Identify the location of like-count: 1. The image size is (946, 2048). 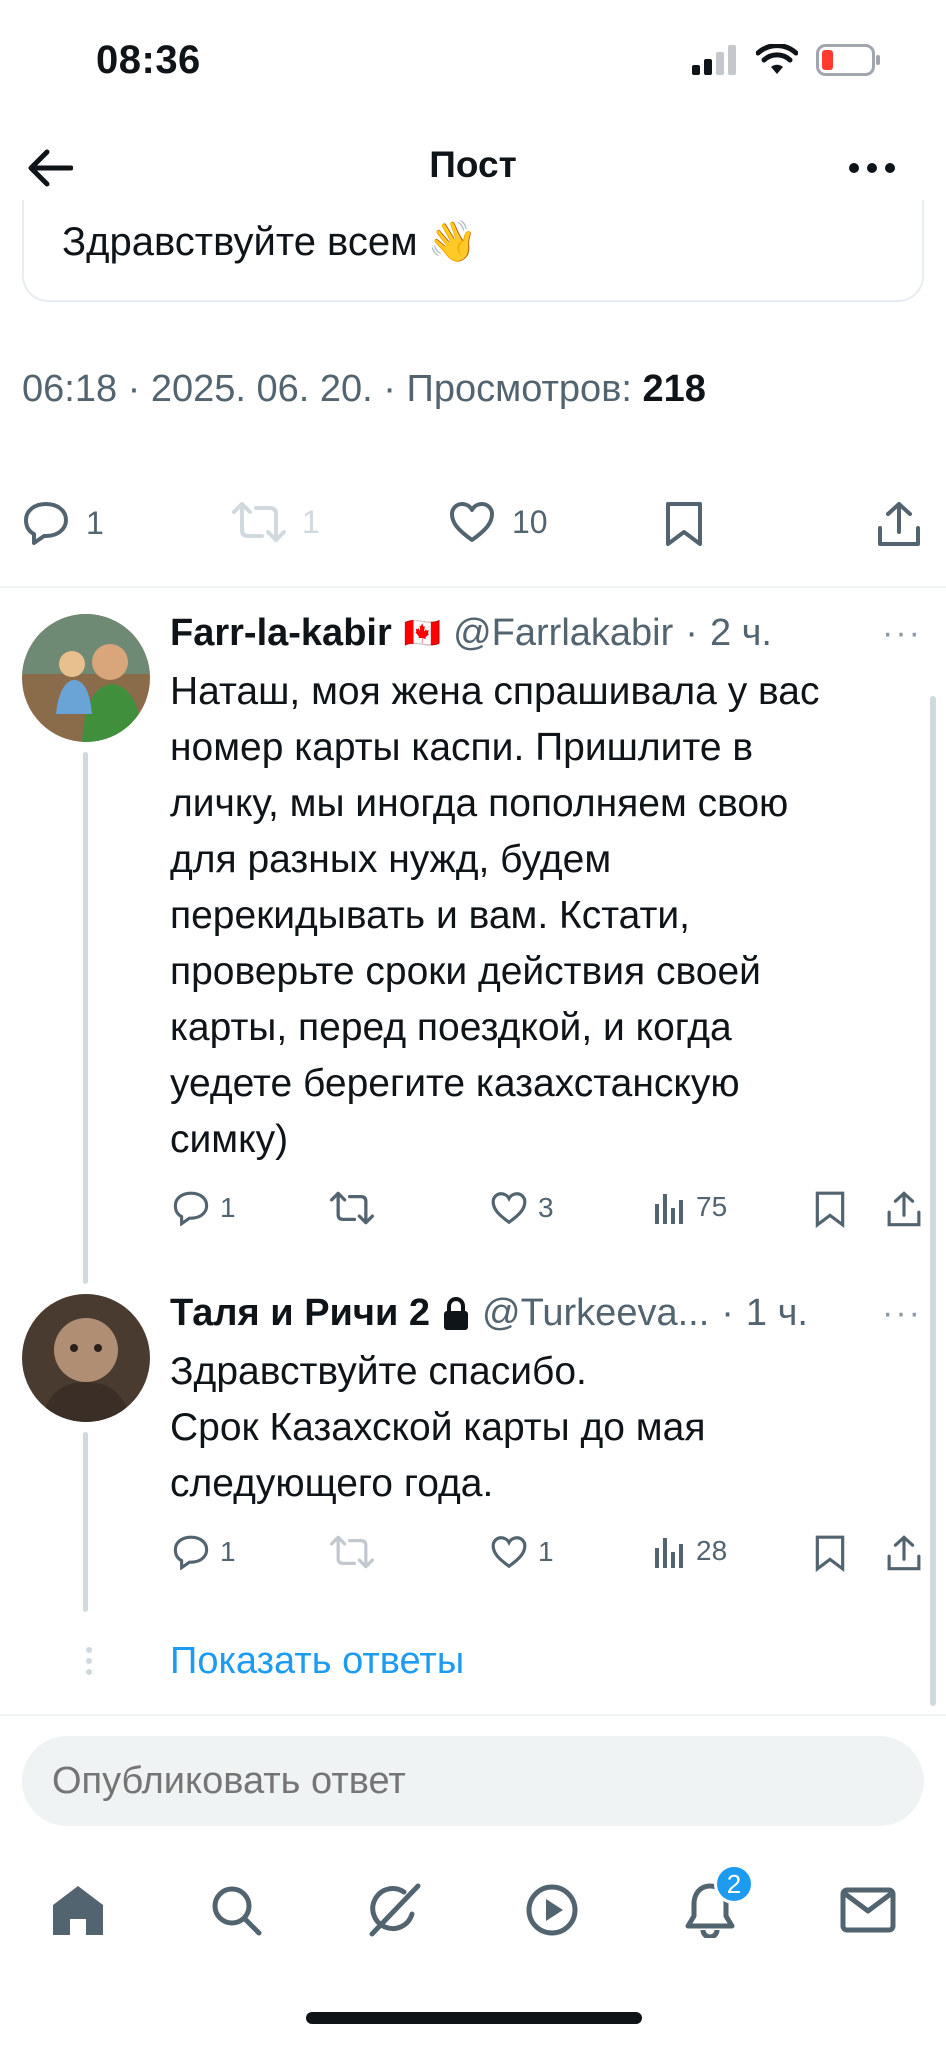
(546, 1551).